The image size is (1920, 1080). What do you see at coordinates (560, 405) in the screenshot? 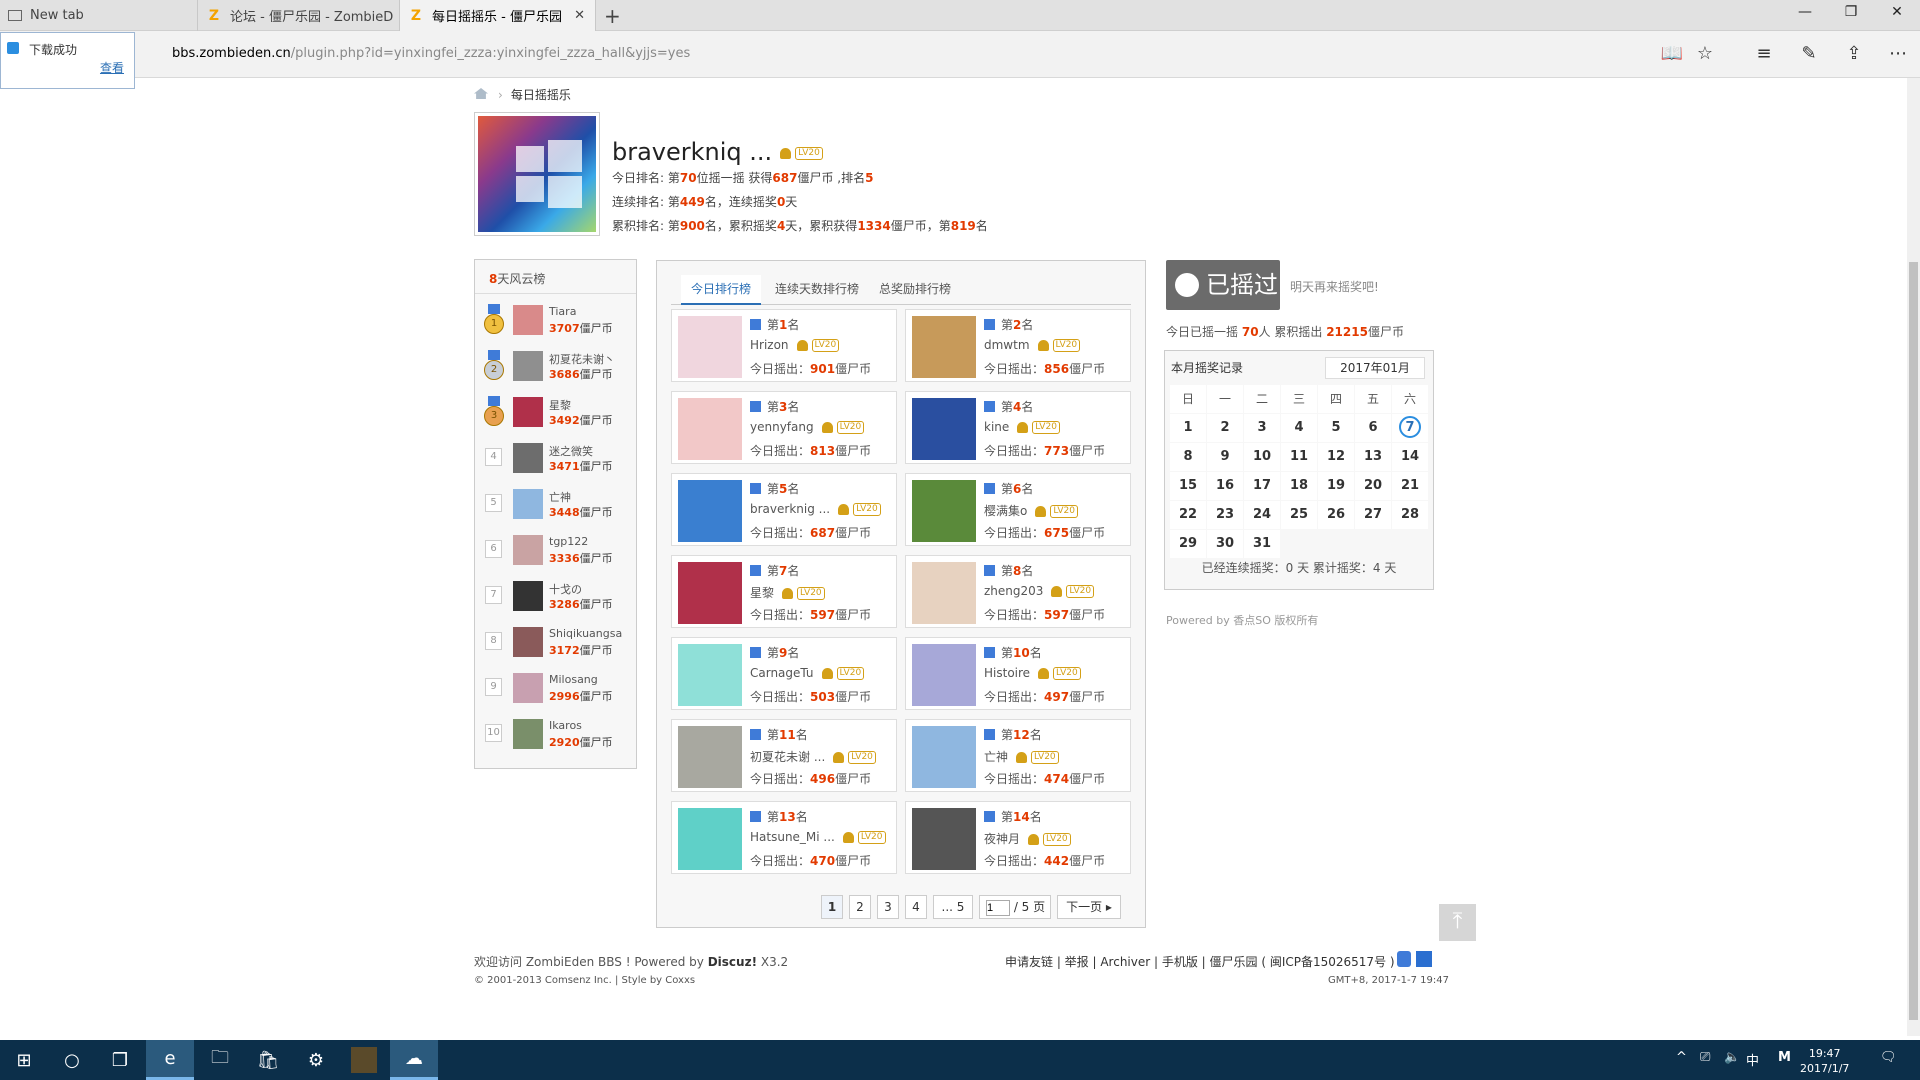
I see `user-name: 星黎` at bounding box center [560, 405].